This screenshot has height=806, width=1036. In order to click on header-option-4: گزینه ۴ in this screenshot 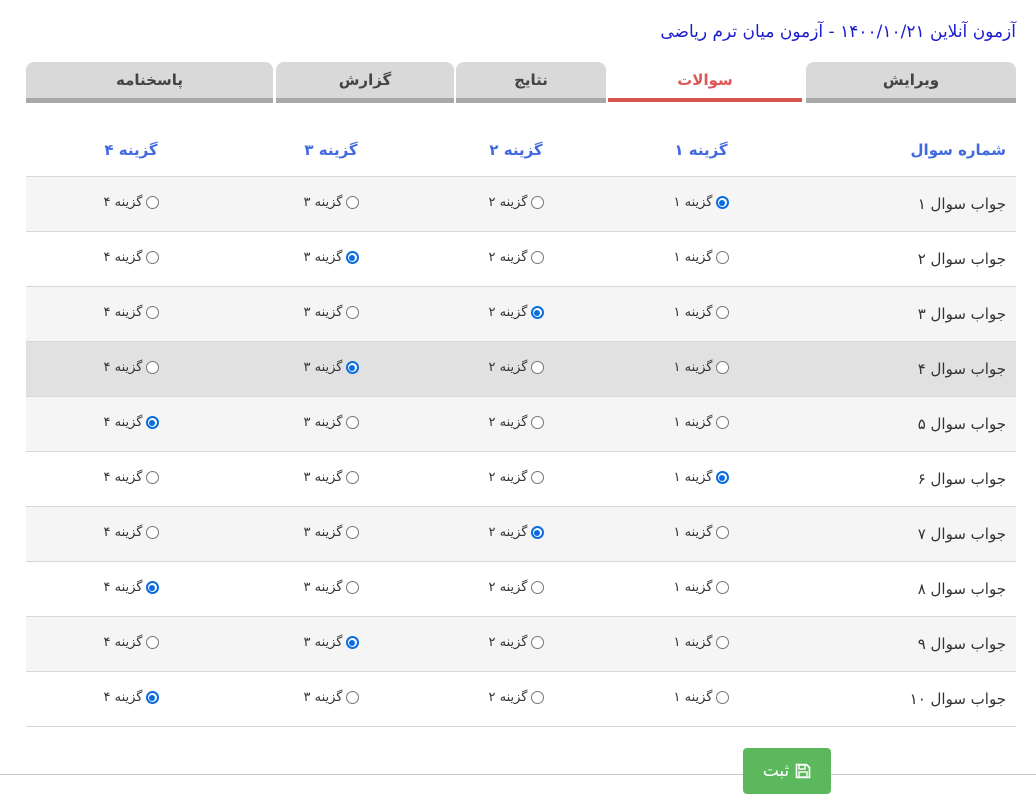, I will do `click(131, 150)`.